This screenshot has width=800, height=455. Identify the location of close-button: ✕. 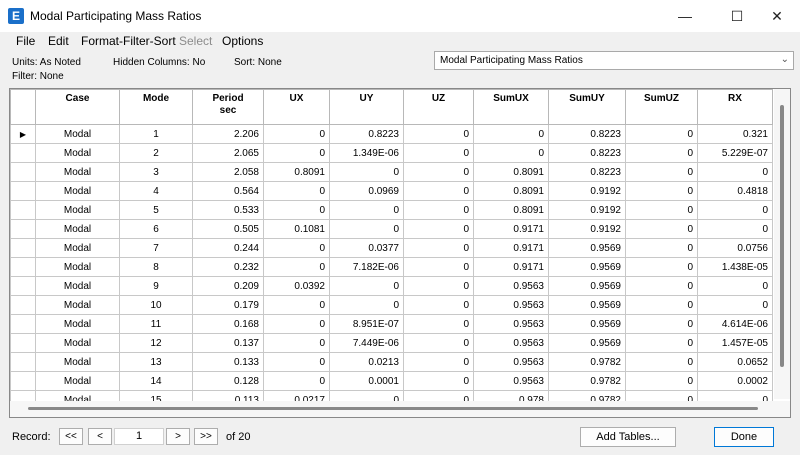
(777, 16).